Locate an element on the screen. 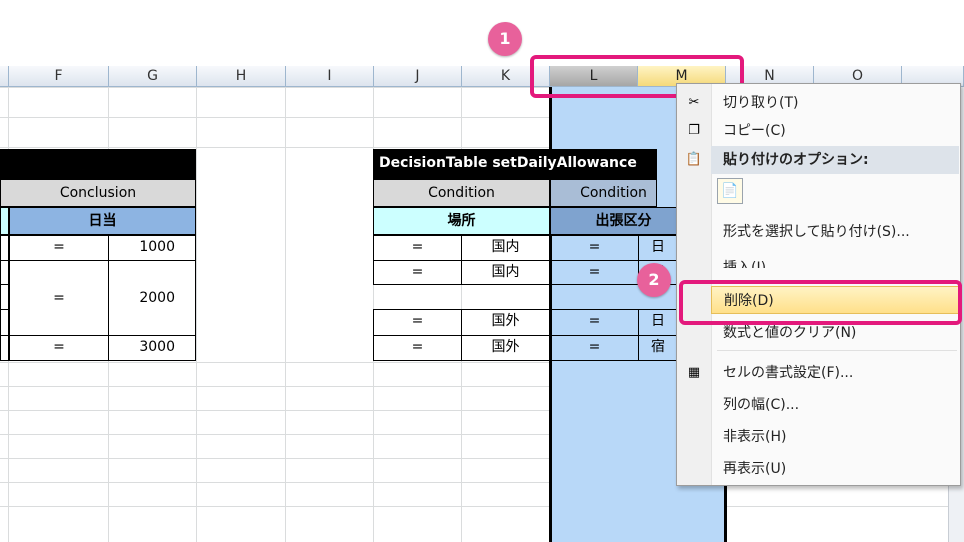 This screenshot has width=964, height=542. step-badge-2: 2 is located at coordinates (654, 280).